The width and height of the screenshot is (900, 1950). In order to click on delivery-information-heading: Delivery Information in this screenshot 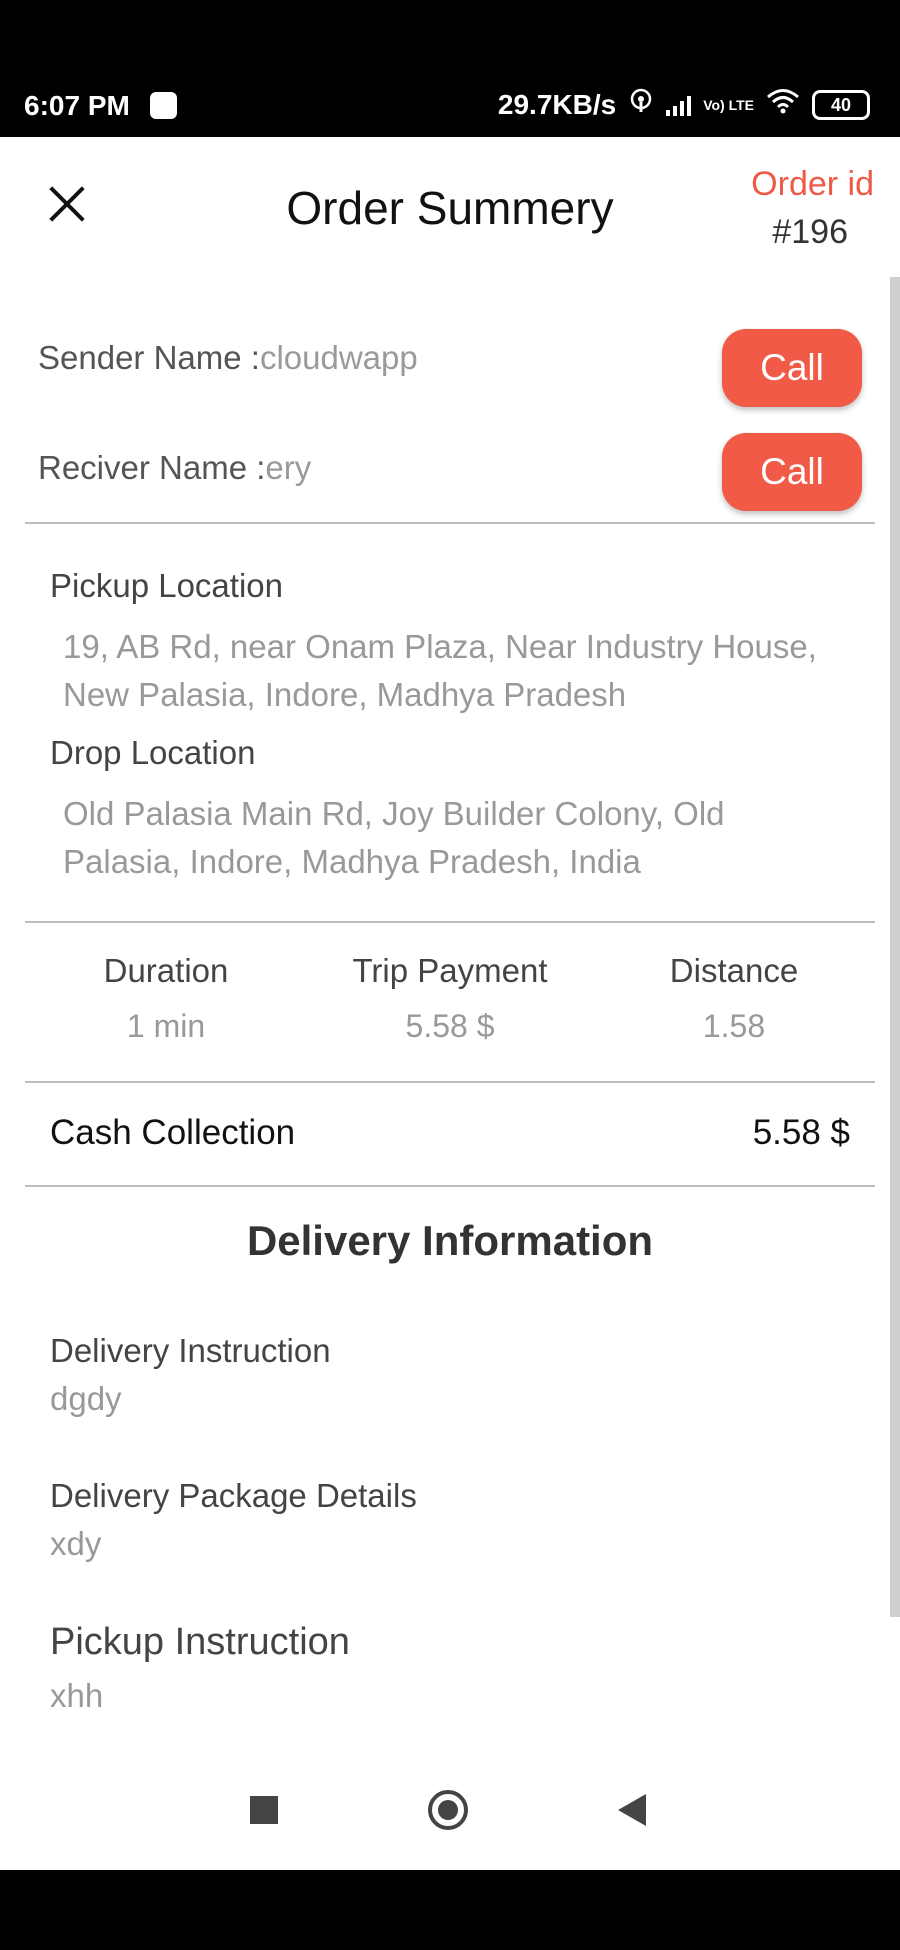, I will do `click(450, 1240)`.